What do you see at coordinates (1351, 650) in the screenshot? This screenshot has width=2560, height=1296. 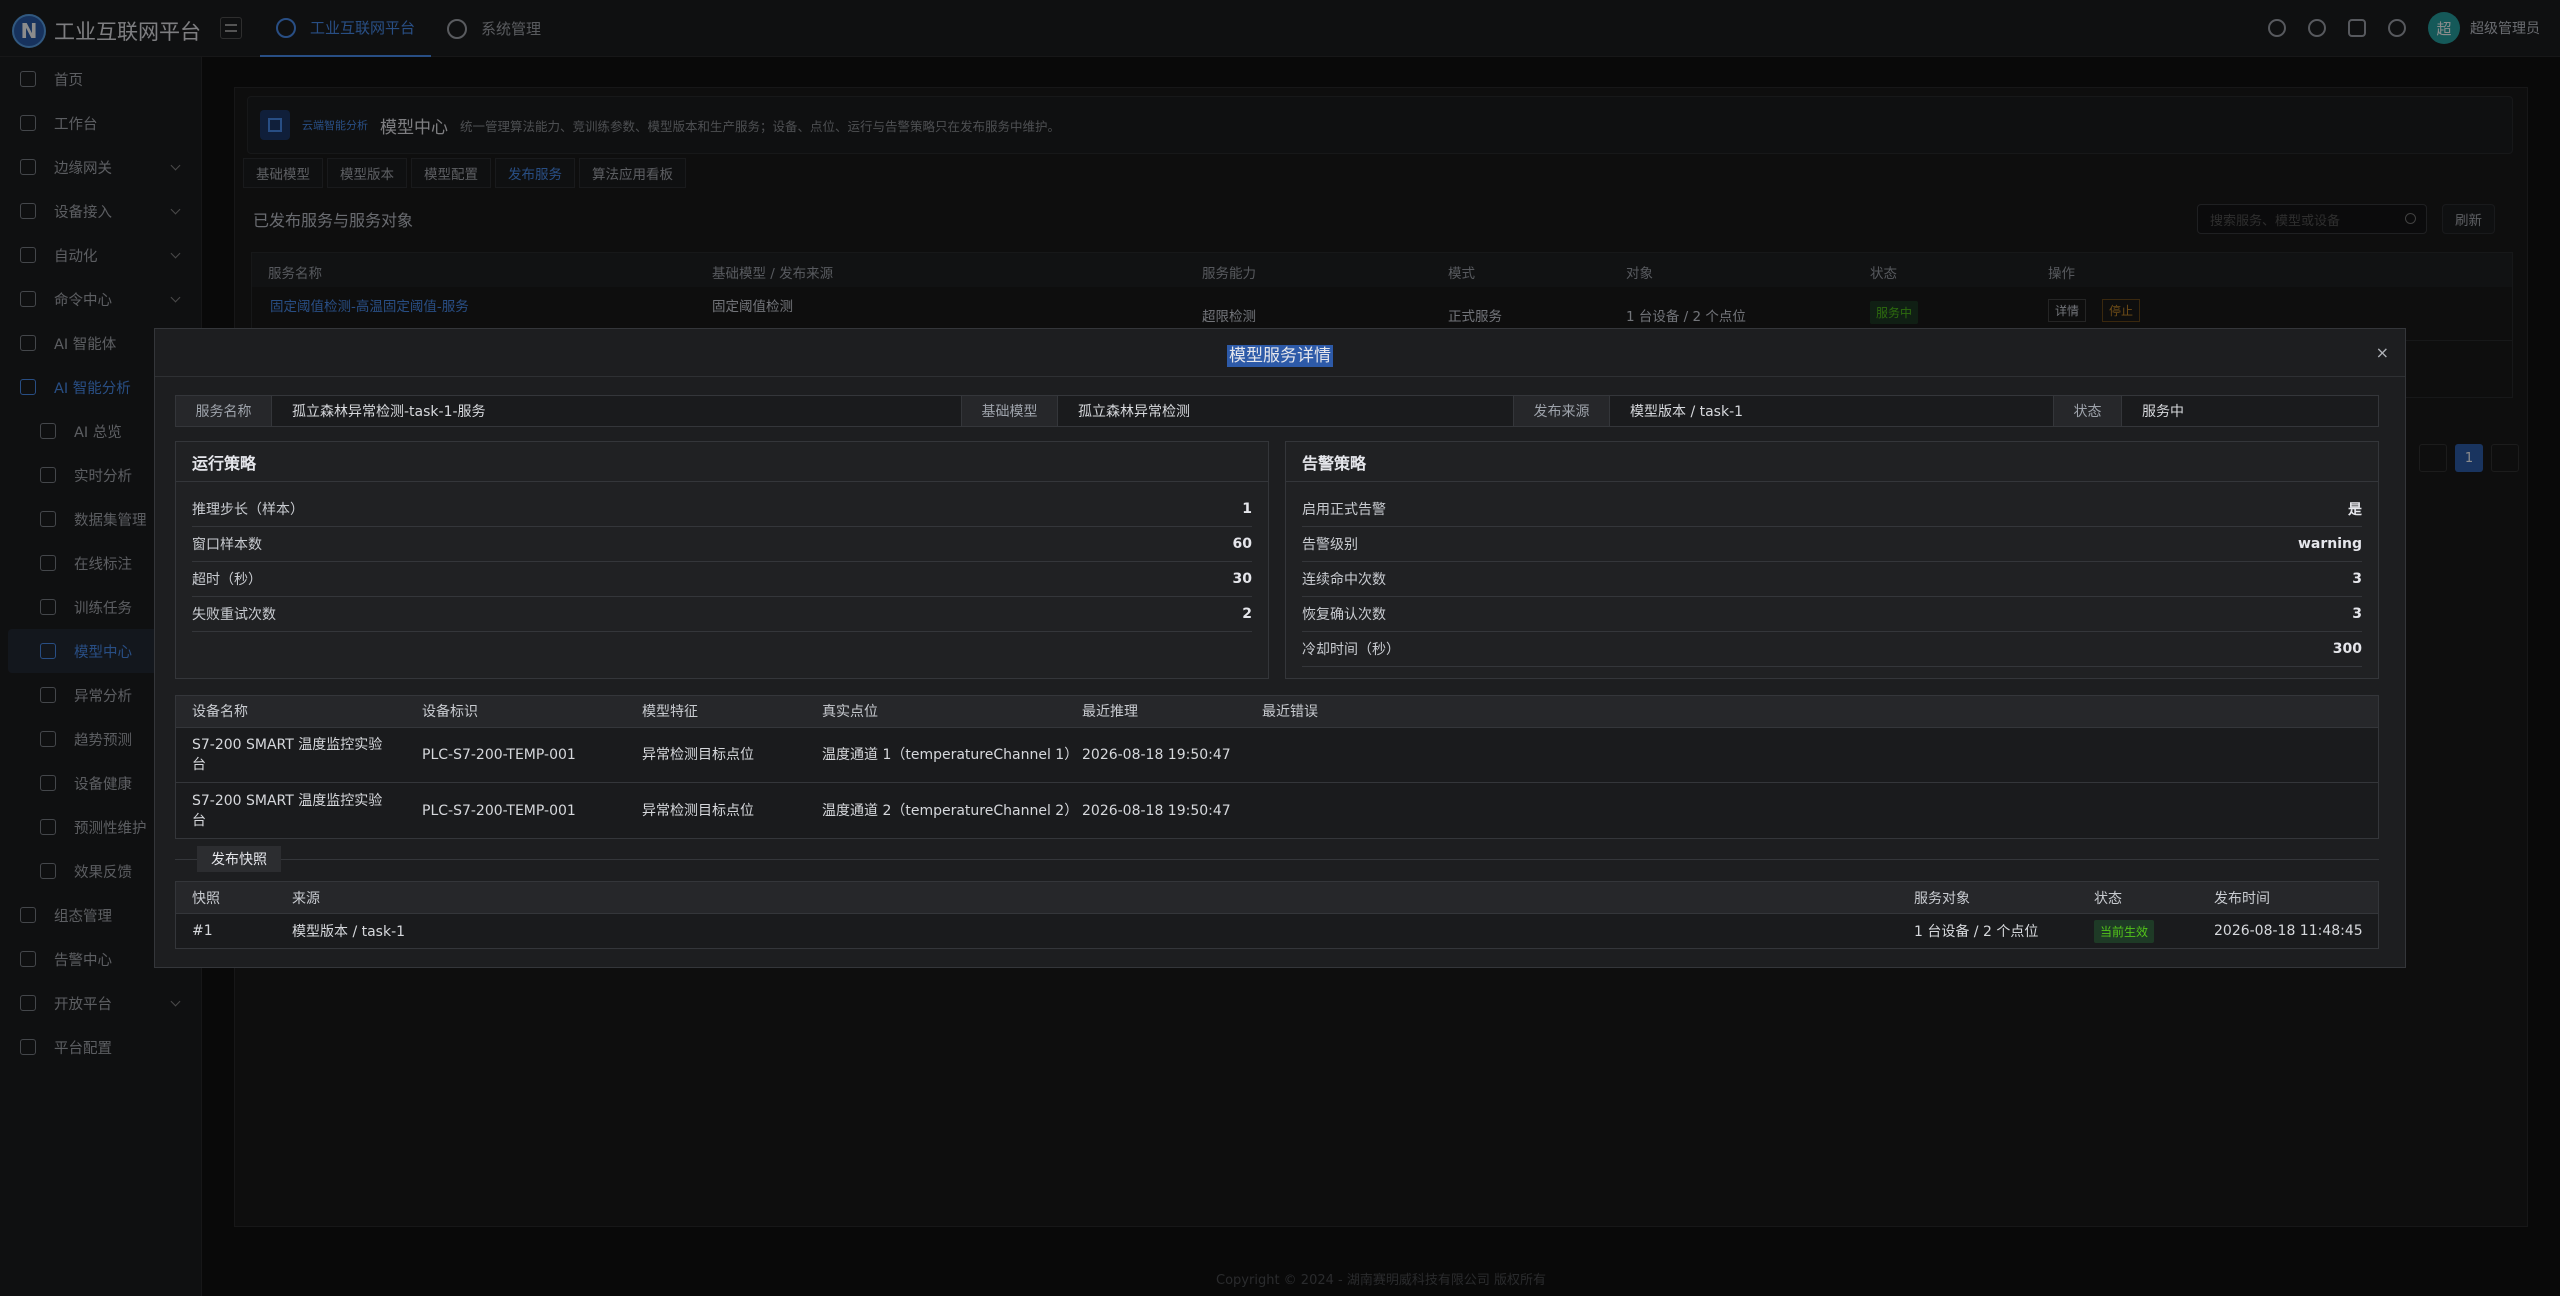 I see `policy-key: 冷却时间（秒）` at bounding box center [1351, 650].